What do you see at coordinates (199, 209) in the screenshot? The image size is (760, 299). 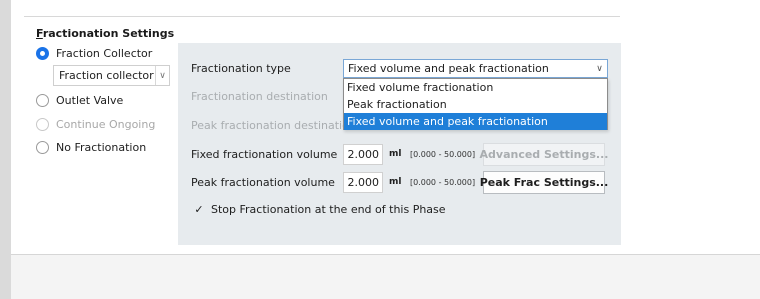 I see `checkmark-icon: ✓` at bounding box center [199, 209].